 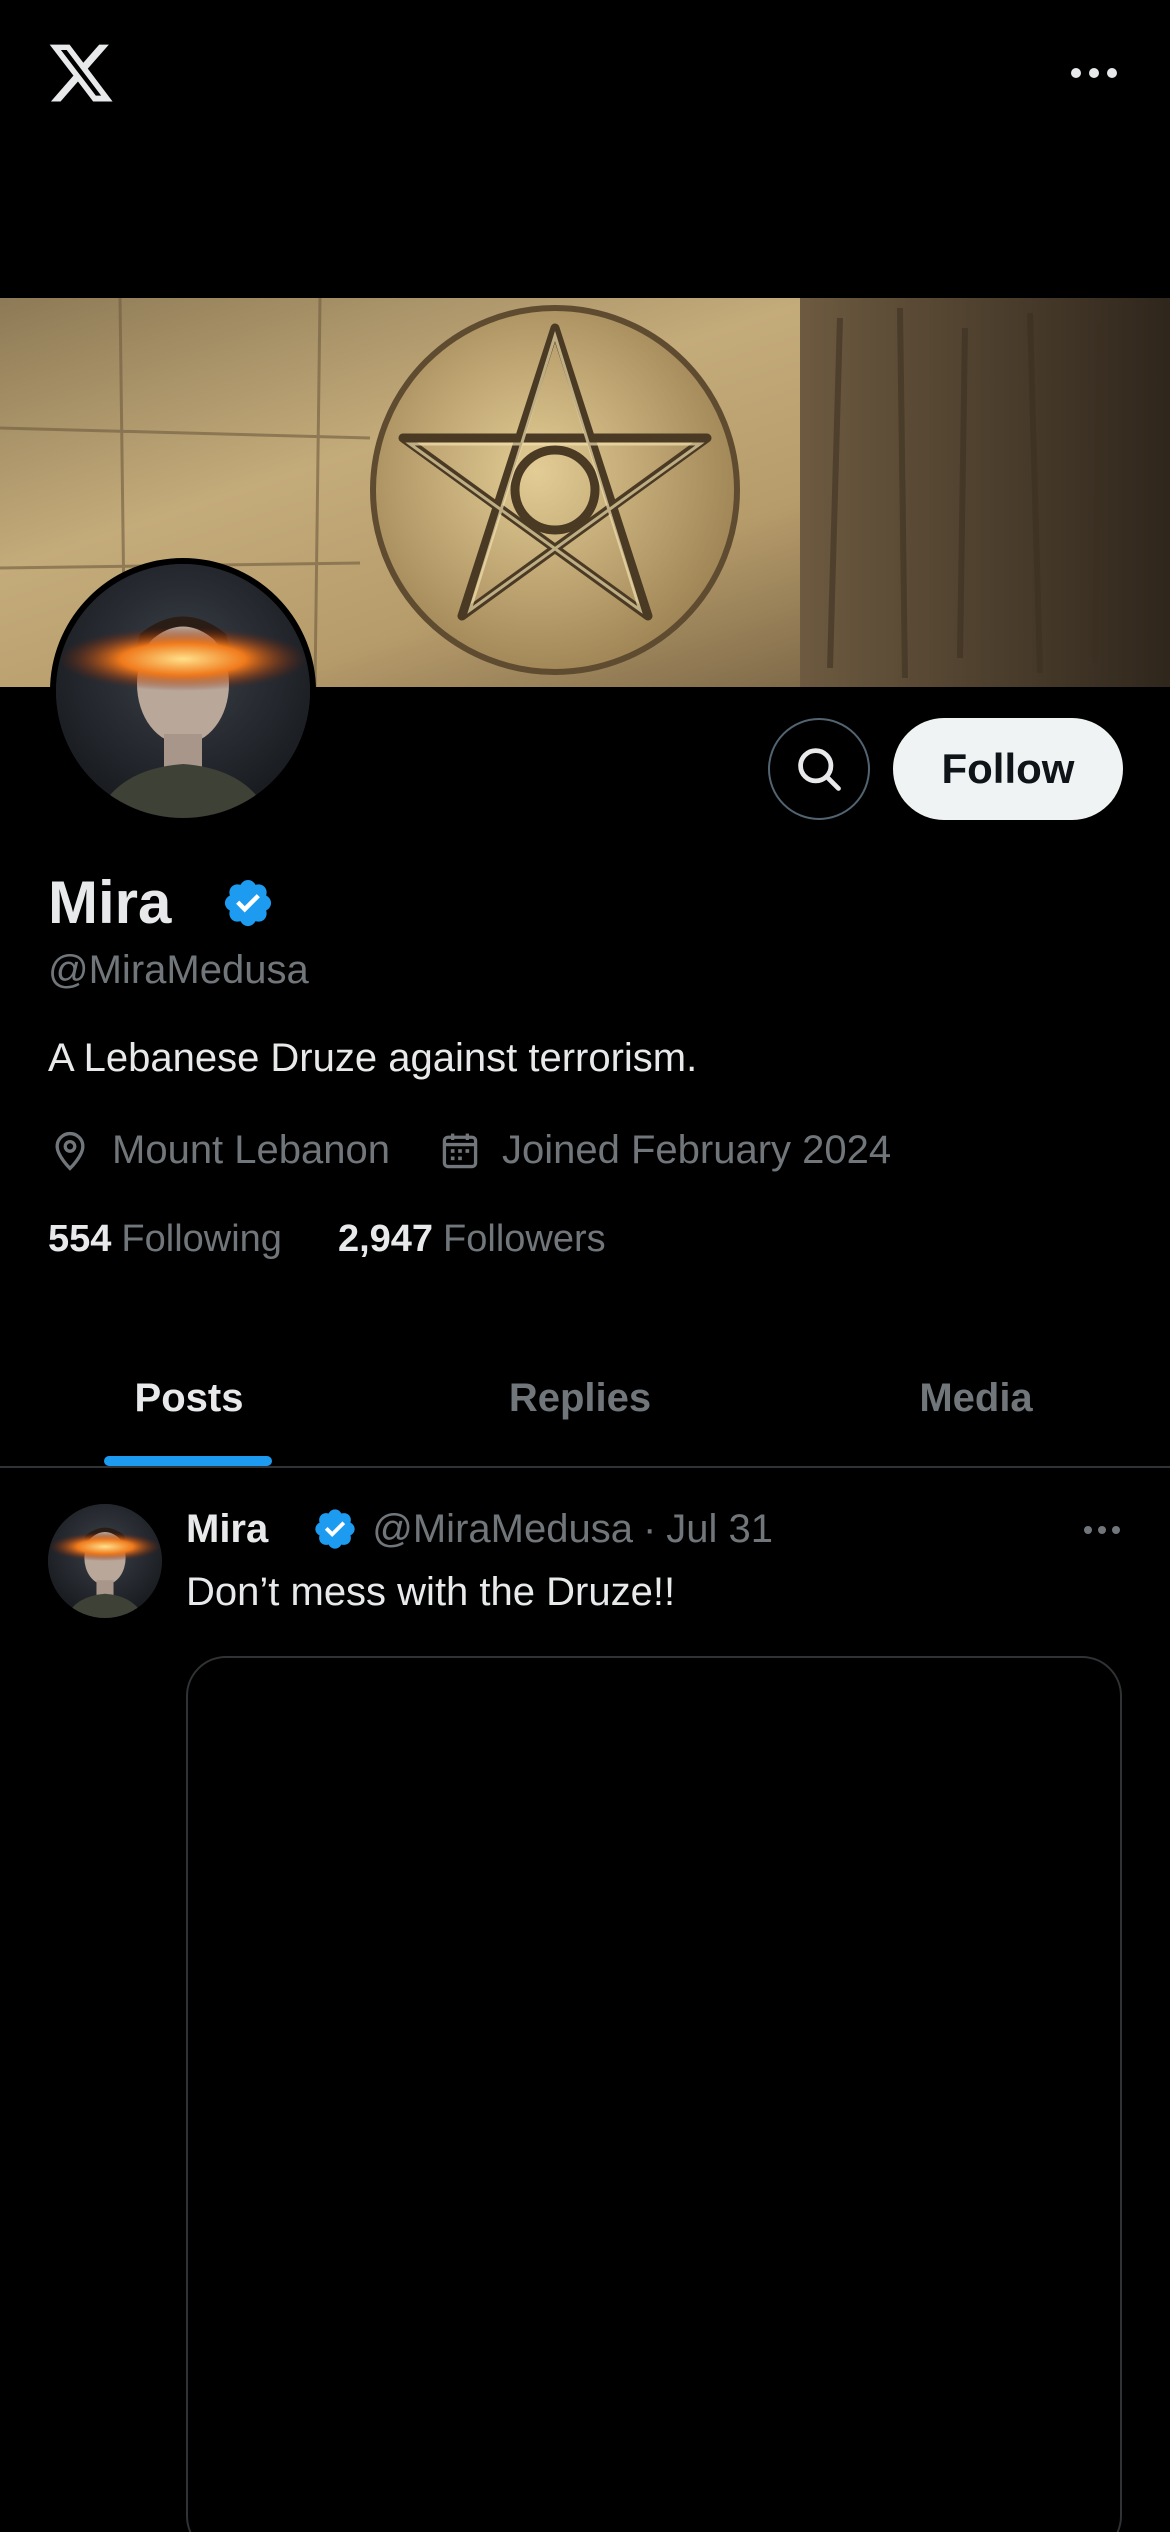 I want to click on display-name: Mira, so click(x=110, y=902).